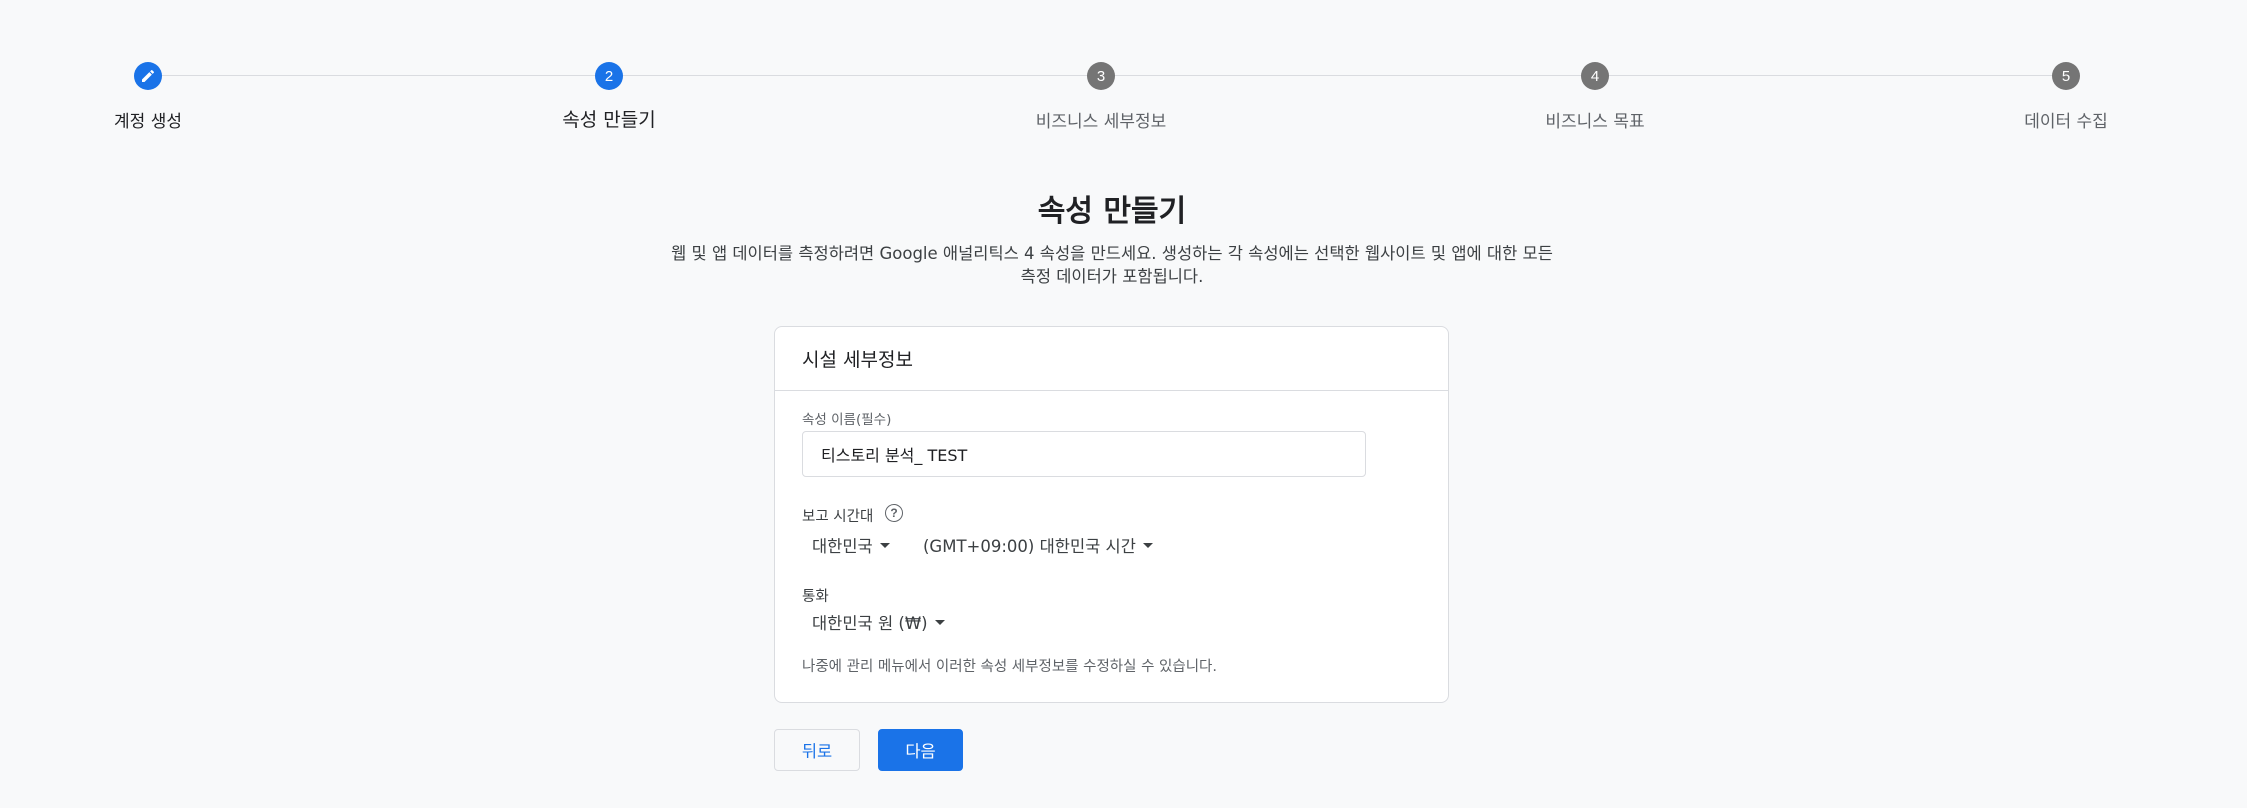  Describe the element at coordinates (1112, 276) in the screenshot. I see `description-line: 측정 데이터가 포함됩니다.` at that location.